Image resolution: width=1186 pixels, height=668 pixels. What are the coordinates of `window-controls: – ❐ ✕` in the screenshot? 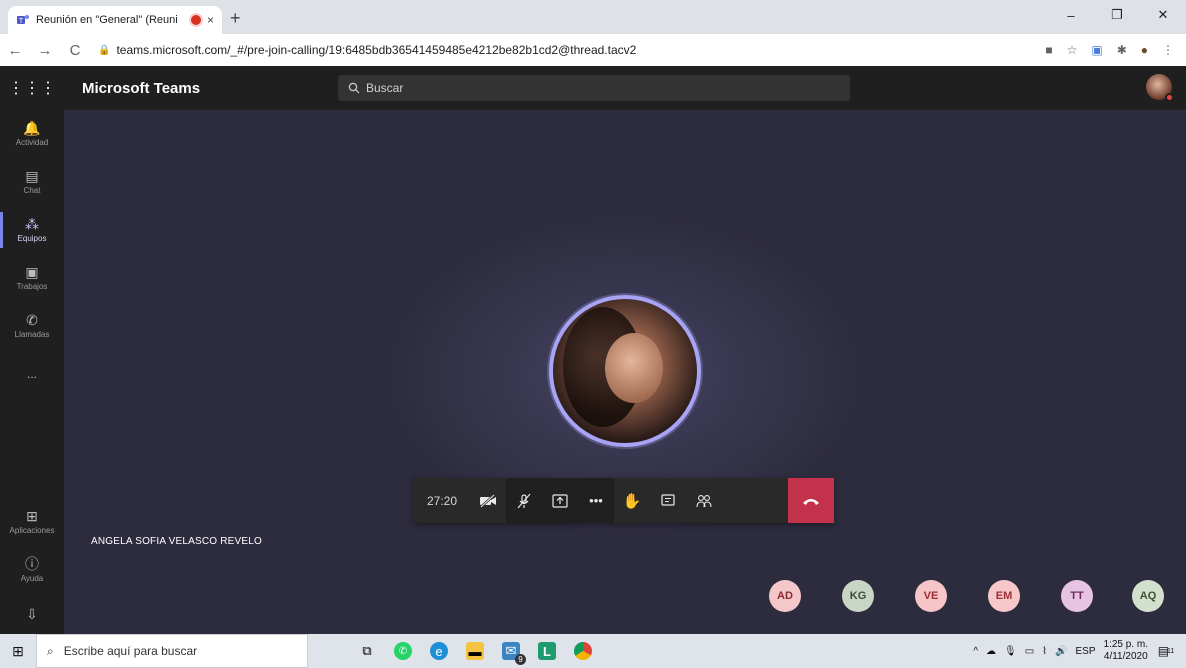 It's located at (1117, 15).